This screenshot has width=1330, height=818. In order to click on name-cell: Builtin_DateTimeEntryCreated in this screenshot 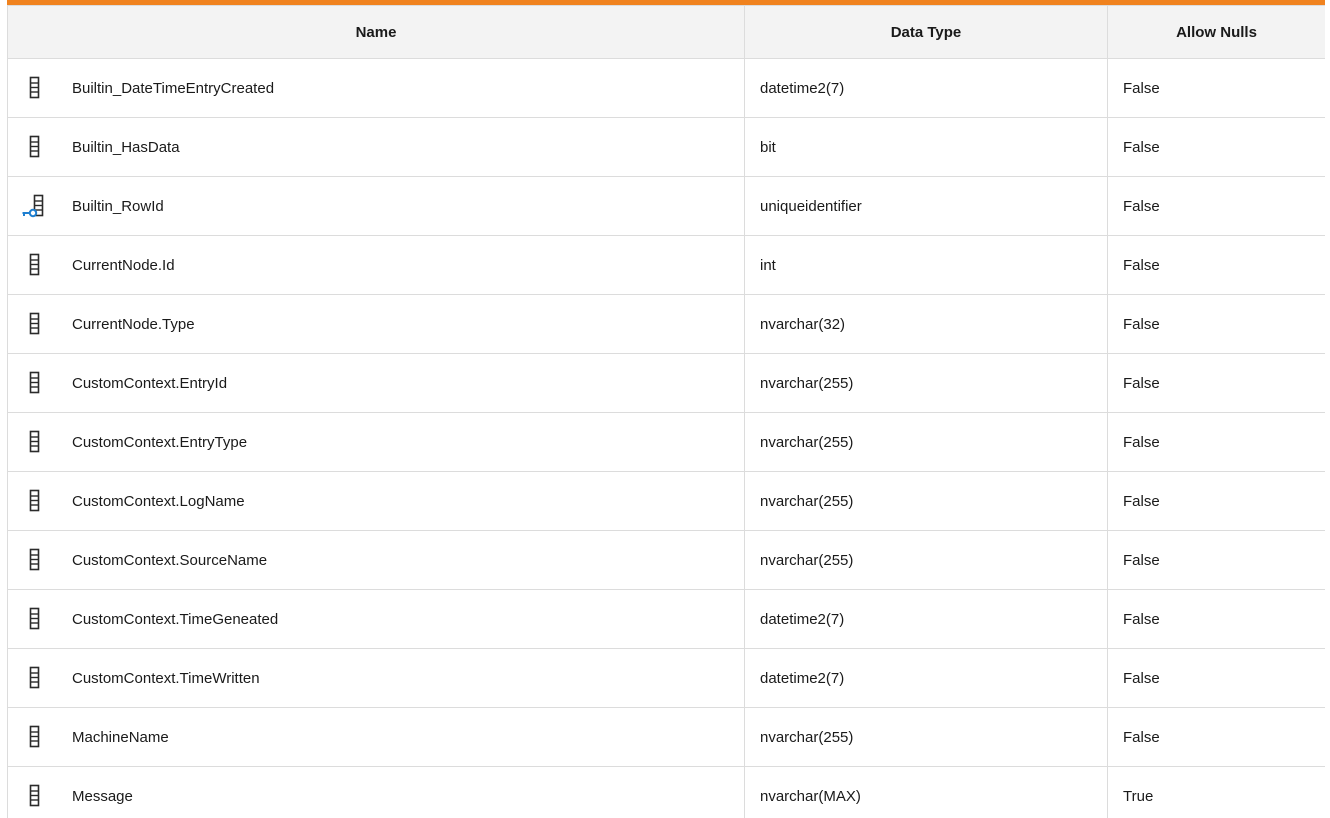, I will do `click(376, 88)`.